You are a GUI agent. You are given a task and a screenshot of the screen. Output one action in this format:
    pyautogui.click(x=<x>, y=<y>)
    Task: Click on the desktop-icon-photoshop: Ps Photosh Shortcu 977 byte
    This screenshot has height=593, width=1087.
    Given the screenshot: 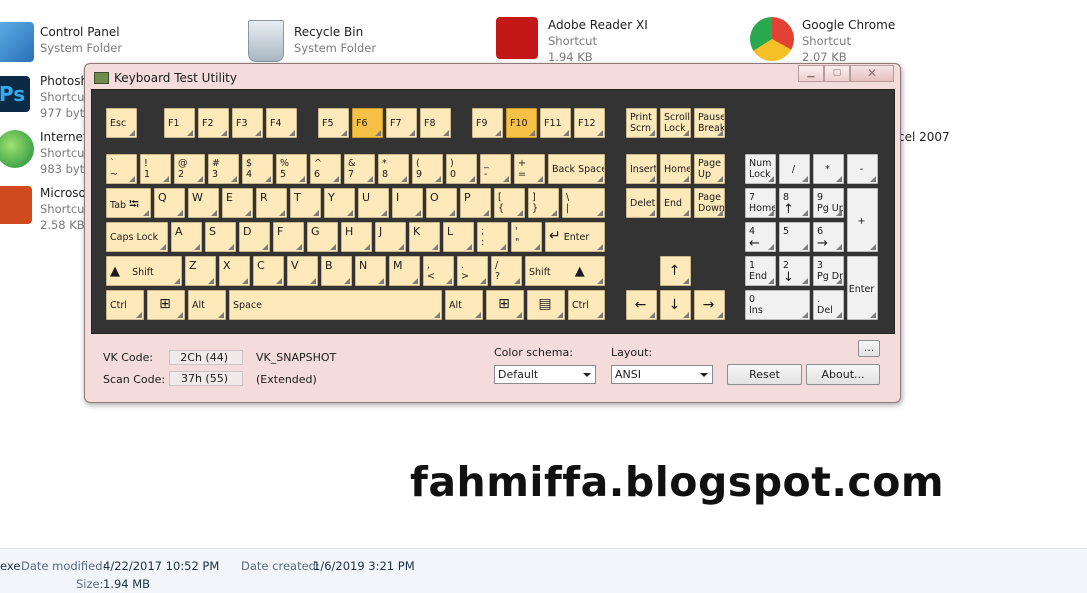 What is the action you would take?
    pyautogui.click(x=45, y=95)
    